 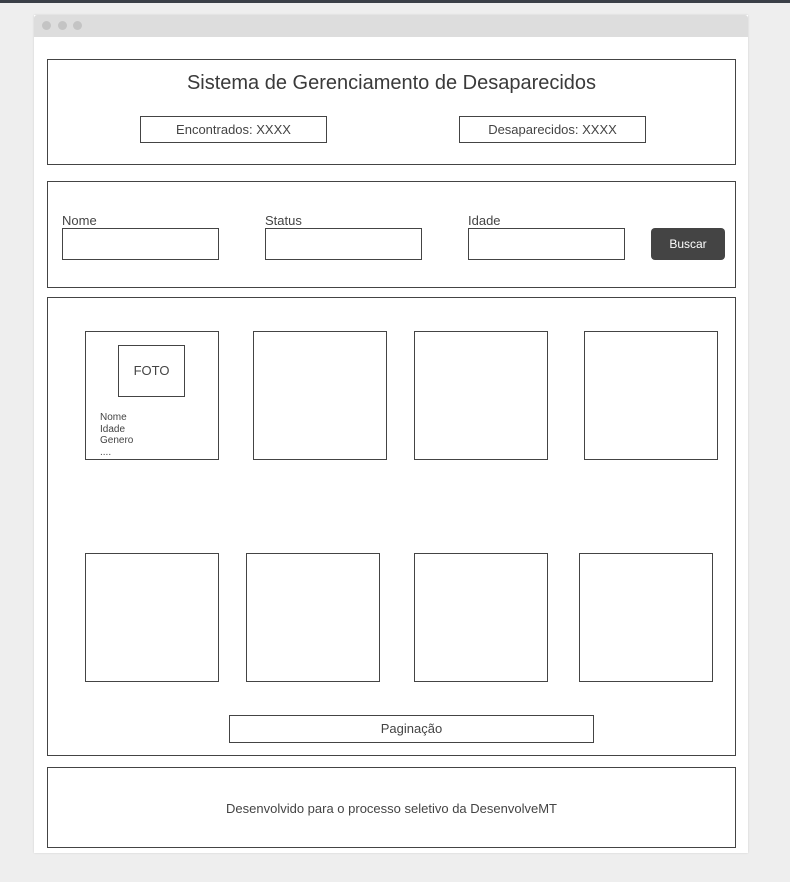 I want to click on window-minimize-dot-icon, so click(x=62, y=25).